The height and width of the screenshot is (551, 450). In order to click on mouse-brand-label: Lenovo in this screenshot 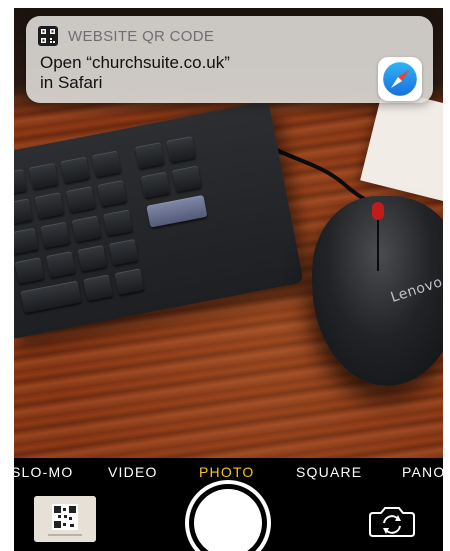, I will do `click(415, 290)`.